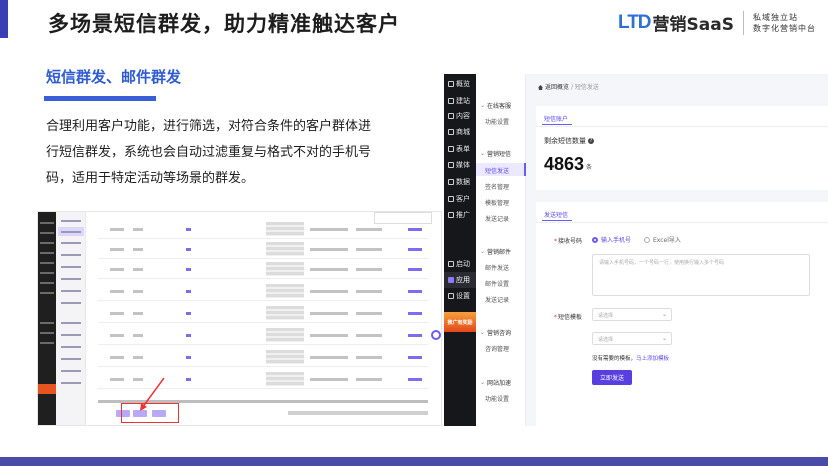  I want to click on signature-select-value: 请选择, so click(606, 340).